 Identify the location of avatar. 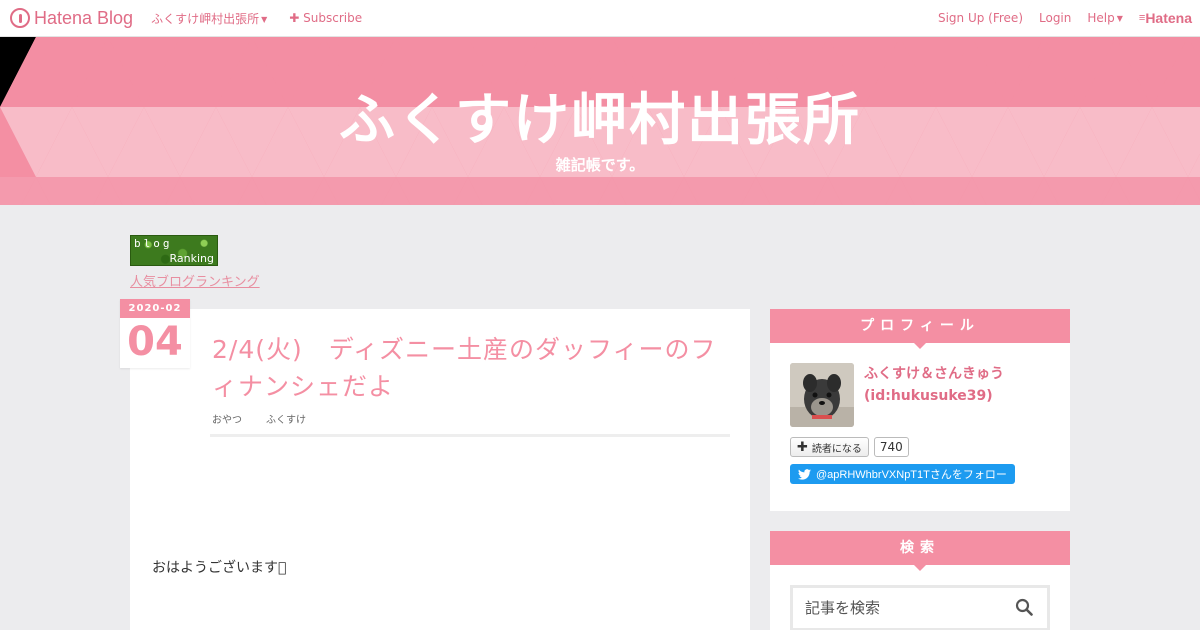
(822, 395).